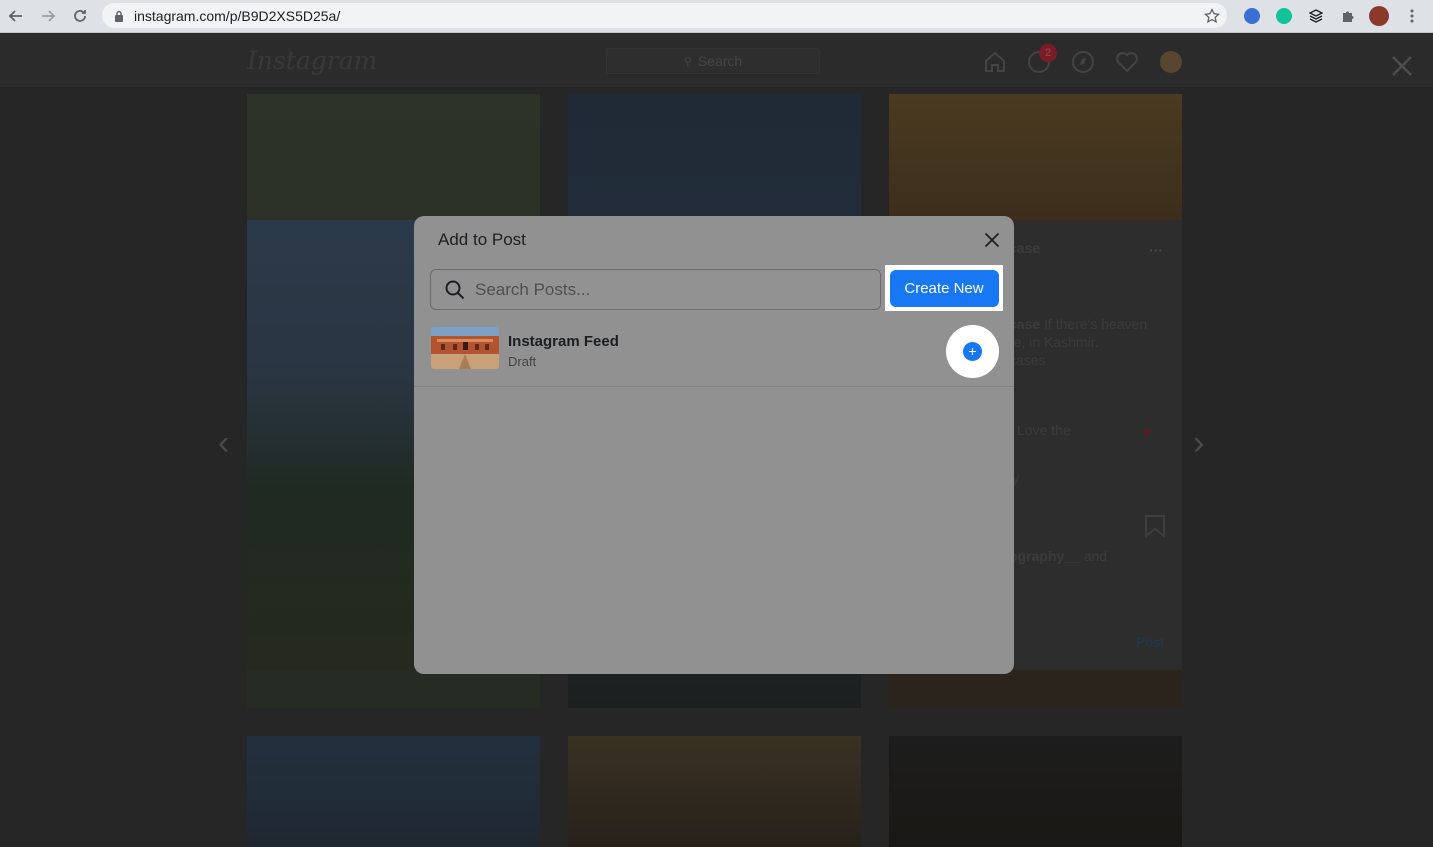  What do you see at coordinates (1402, 66) in the screenshot?
I see `close-lightbox-icon` at bounding box center [1402, 66].